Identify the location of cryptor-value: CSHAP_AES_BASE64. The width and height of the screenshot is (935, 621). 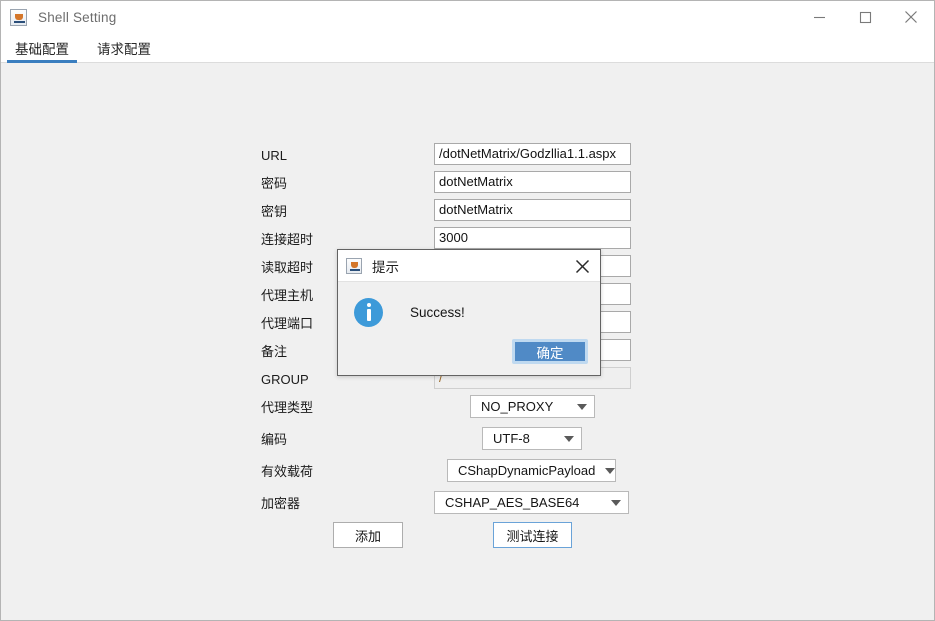
(512, 502).